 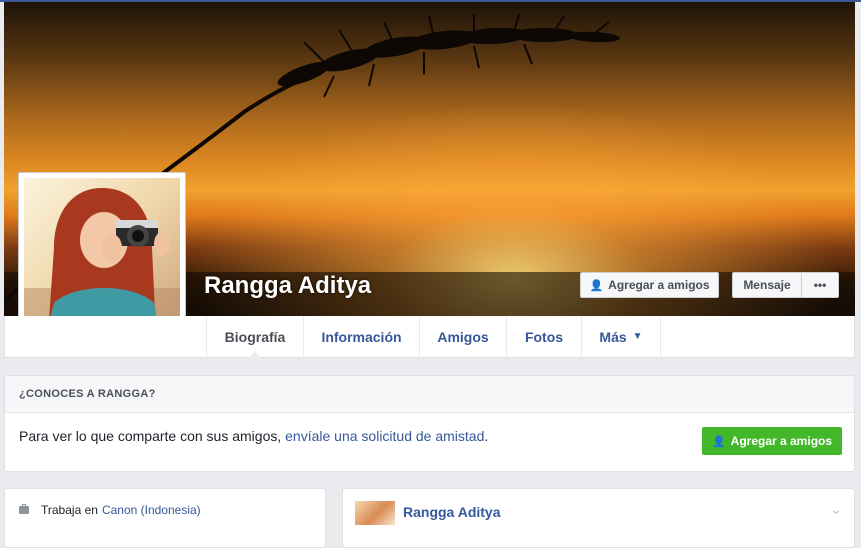 I want to click on profile-picture, so click(x=102, y=256).